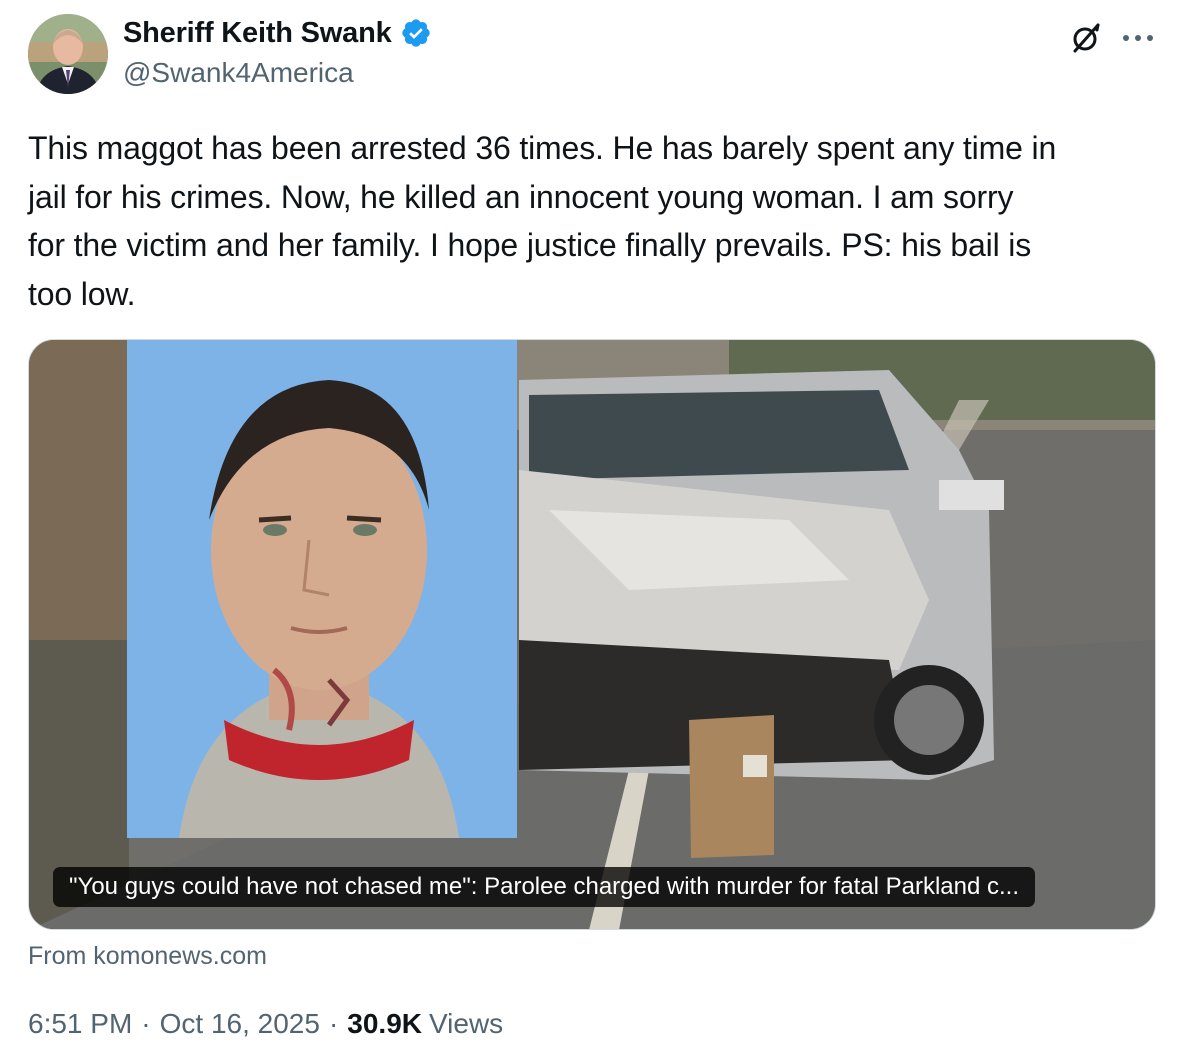 This screenshot has height=1062, width=1184. I want to click on author-display-name: Sheriff Keith Swank, so click(257, 33).